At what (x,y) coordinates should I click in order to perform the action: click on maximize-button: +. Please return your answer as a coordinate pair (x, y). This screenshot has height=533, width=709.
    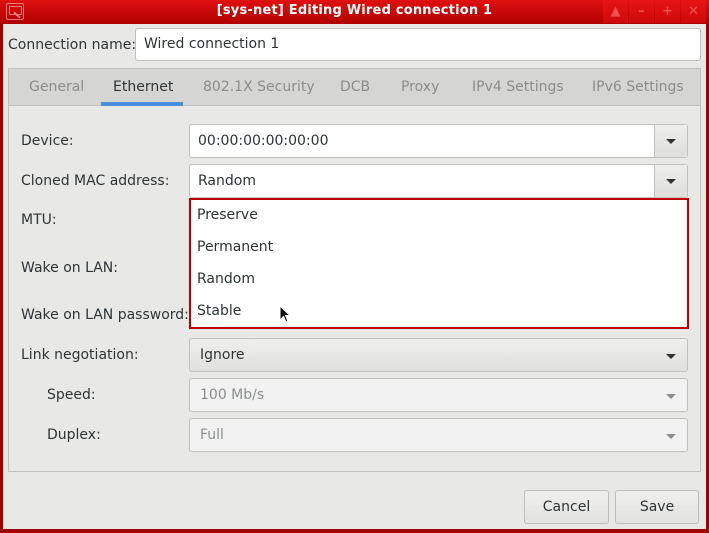
    Looking at the image, I should click on (667, 11).